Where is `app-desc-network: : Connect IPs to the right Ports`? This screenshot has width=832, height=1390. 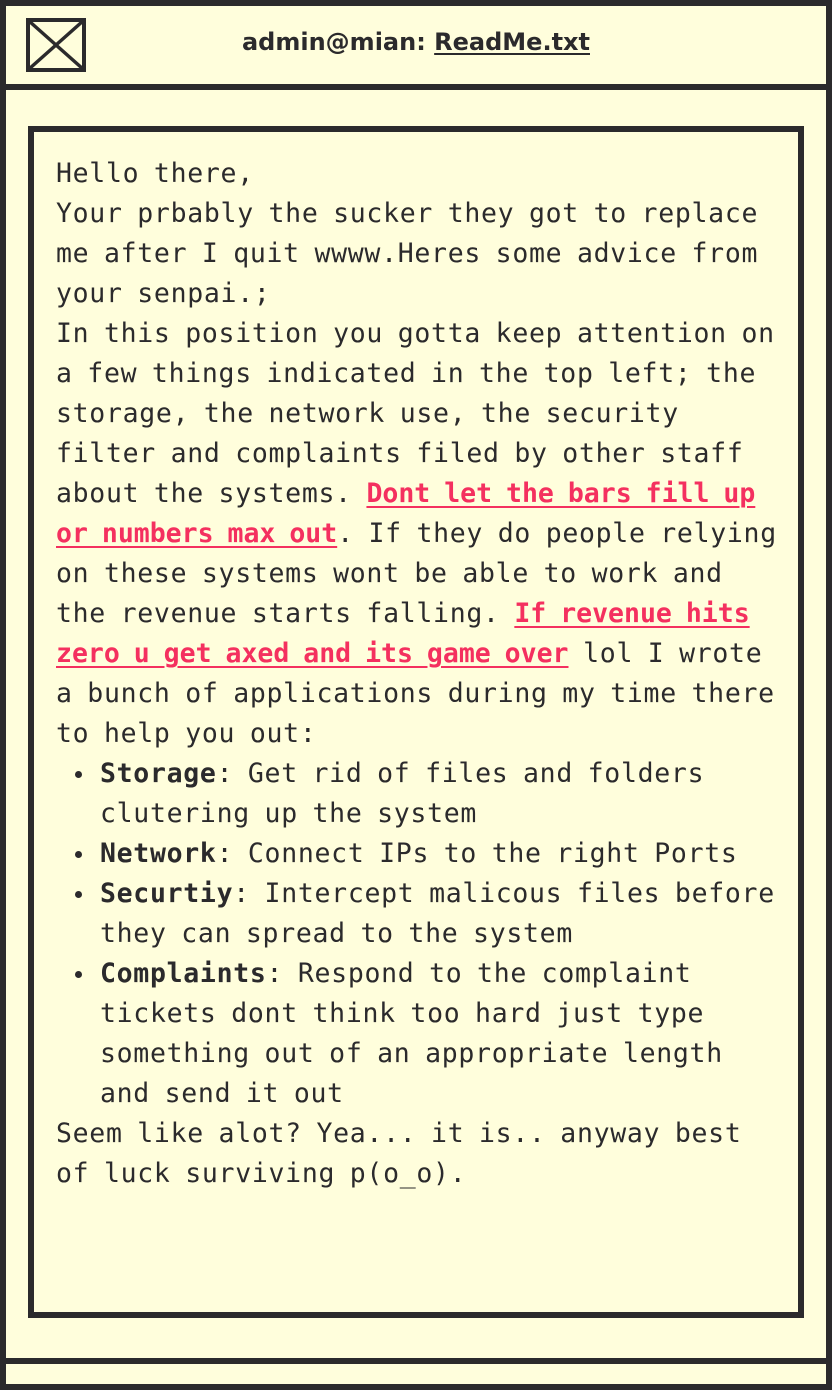
app-desc-network: : Connect IPs to the right Ports is located at coordinates (477, 853).